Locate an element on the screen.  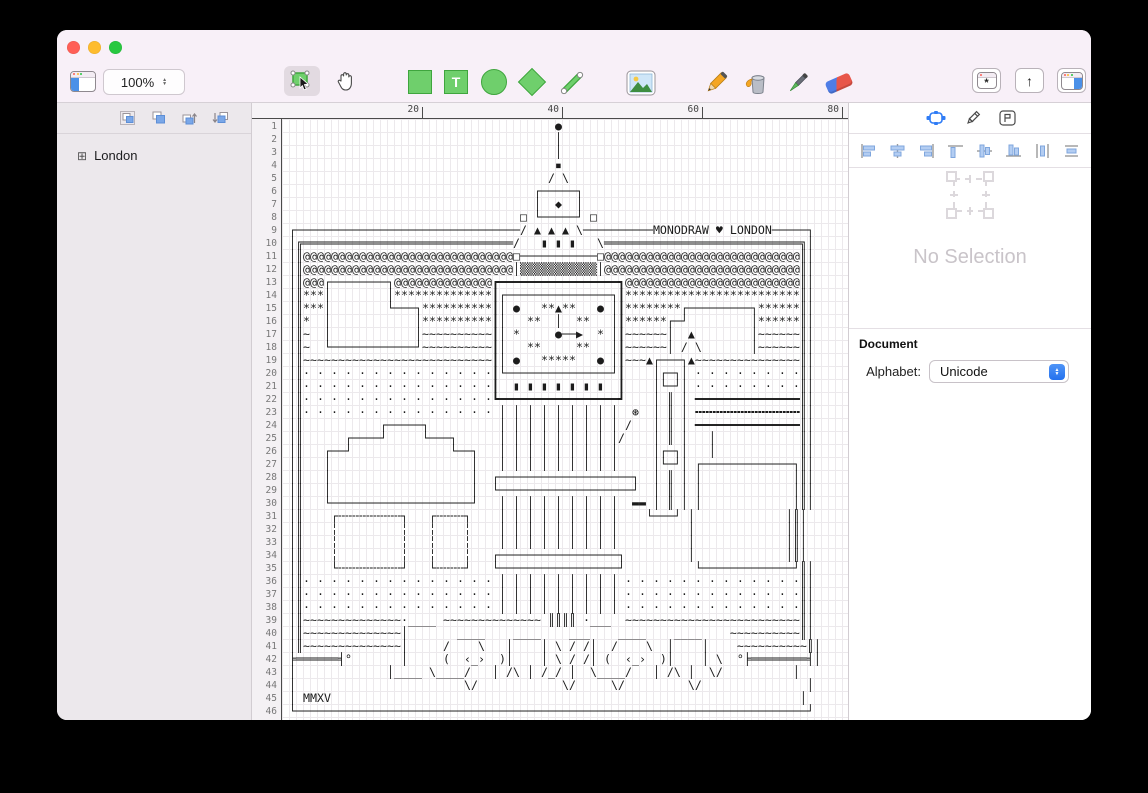
hand-tool-button is located at coordinates (346, 81).